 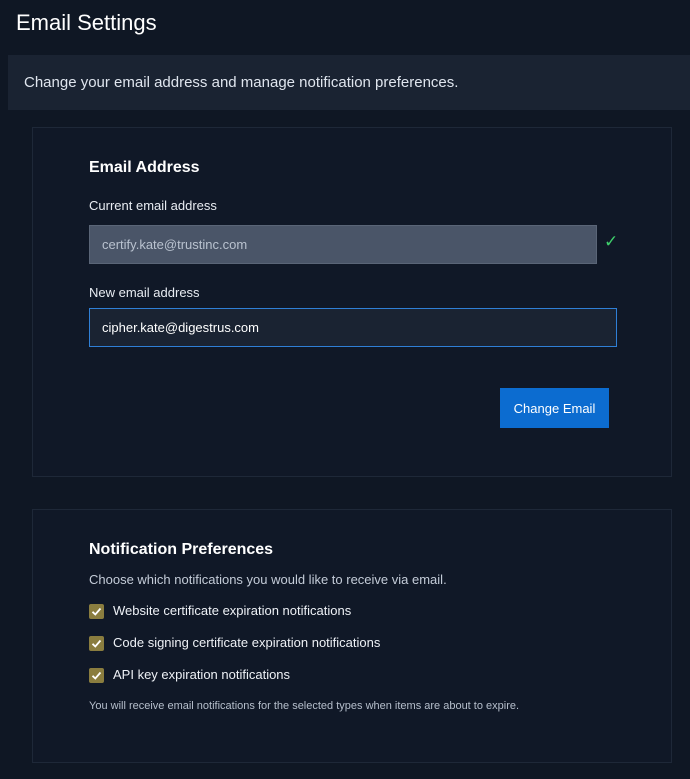 I want to click on email-section-title: Email Address, so click(x=144, y=167).